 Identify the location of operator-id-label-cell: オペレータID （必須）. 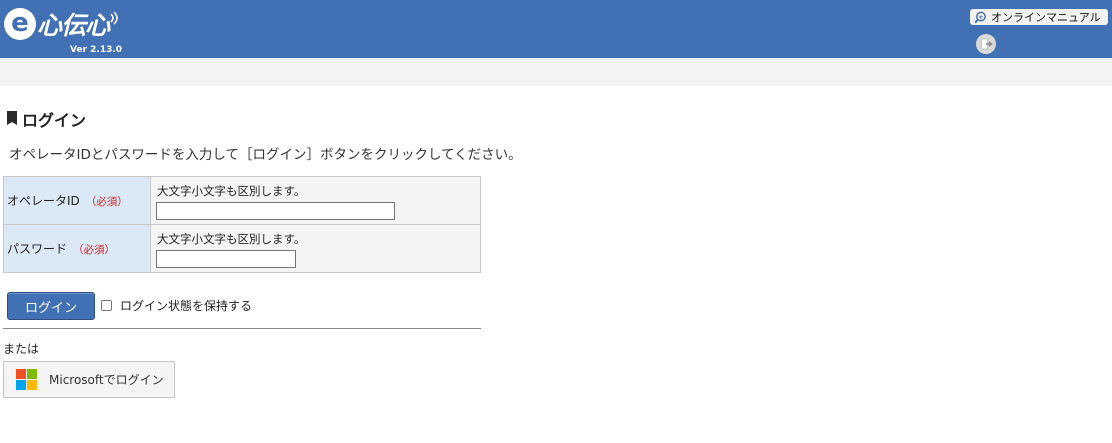
(77, 200).